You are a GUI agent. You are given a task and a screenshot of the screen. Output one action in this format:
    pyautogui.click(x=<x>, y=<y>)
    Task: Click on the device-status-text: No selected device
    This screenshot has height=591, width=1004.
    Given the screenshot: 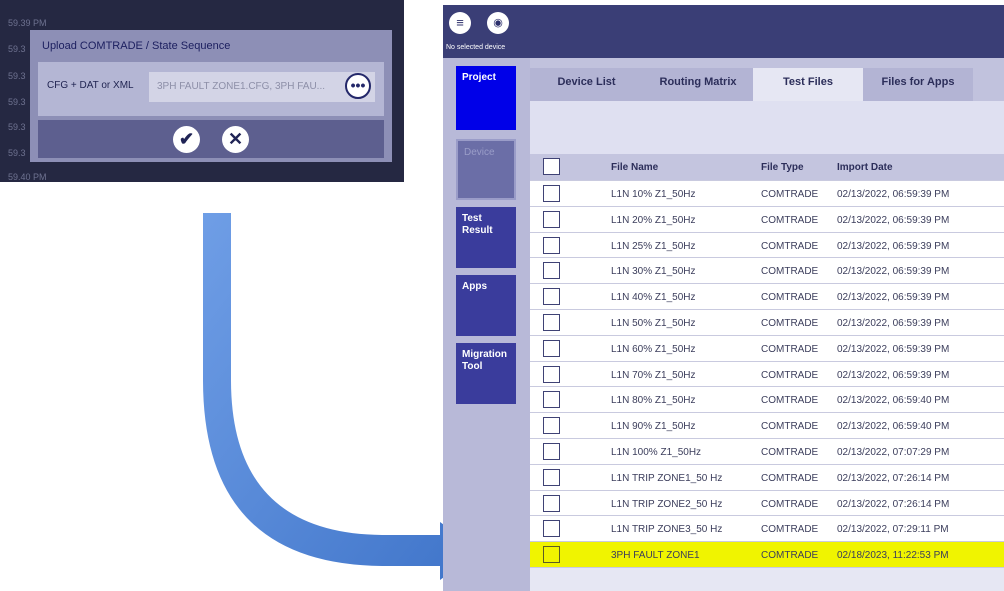 What is the action you would take?
    pyautogui.click(x=476, y=47)
    